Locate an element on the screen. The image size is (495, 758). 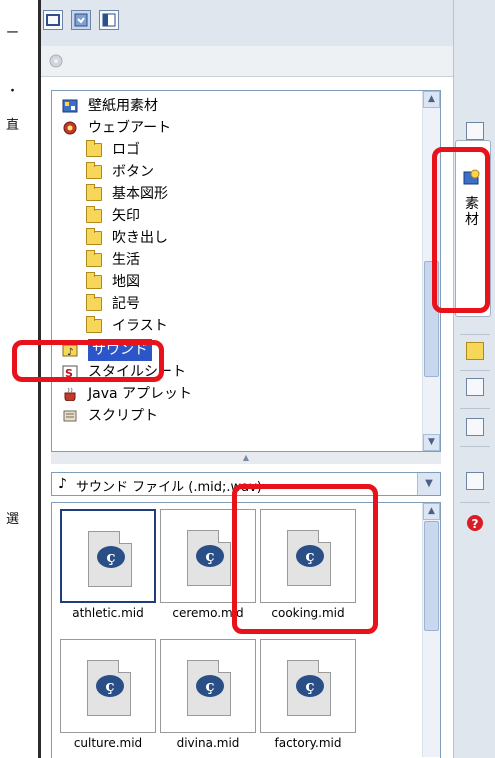
tree-item-label: 生活 is located at coordinates (126, 260).